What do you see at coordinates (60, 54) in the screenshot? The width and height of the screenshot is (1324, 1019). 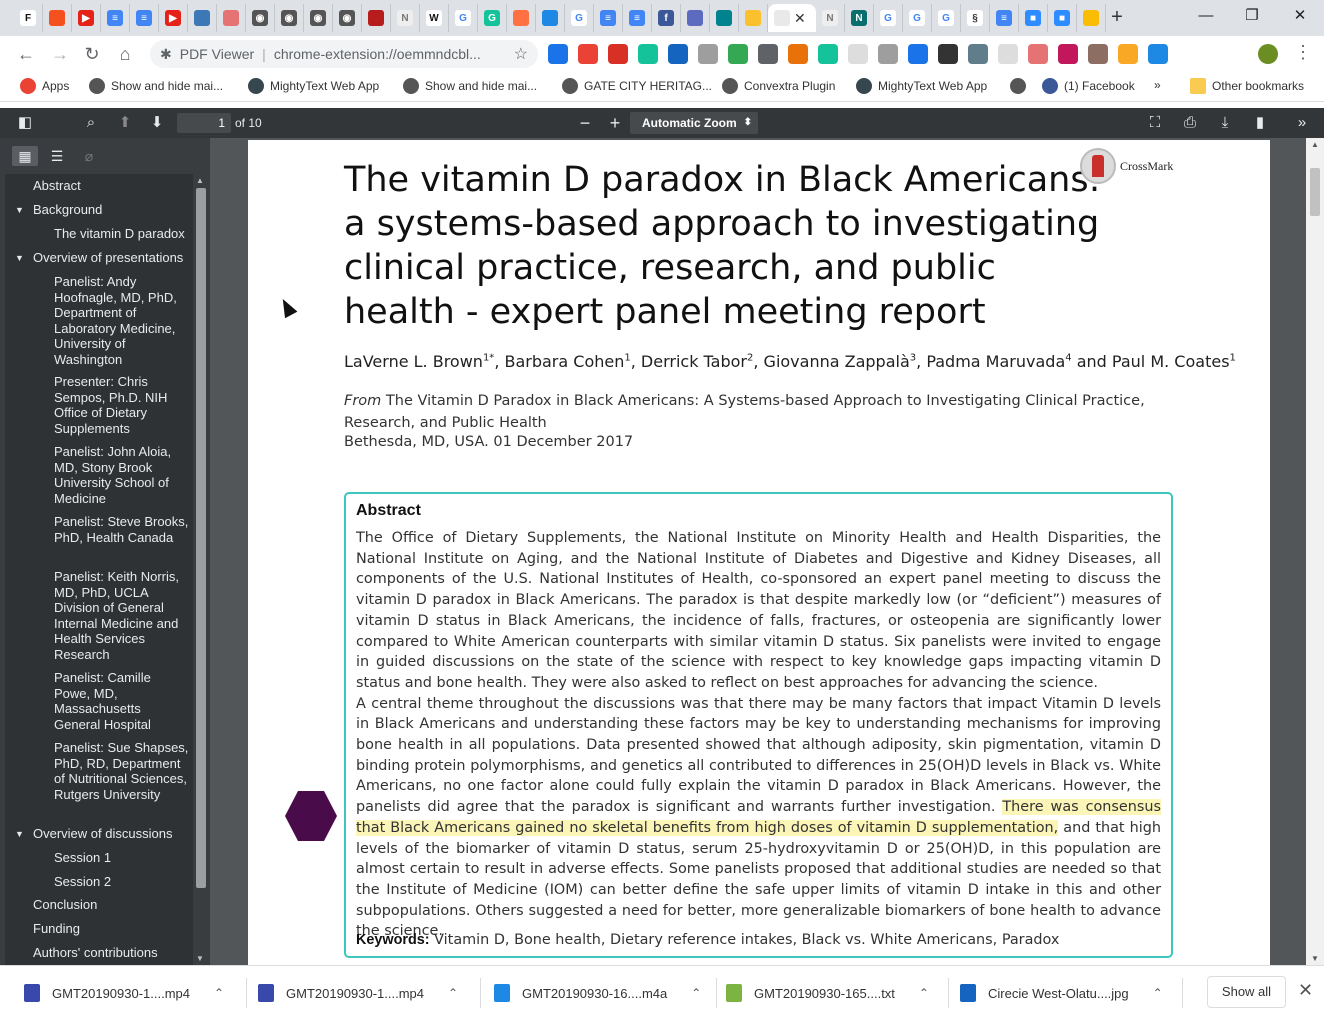 I see `forward-icon: →` at bounding box center [60, 54].